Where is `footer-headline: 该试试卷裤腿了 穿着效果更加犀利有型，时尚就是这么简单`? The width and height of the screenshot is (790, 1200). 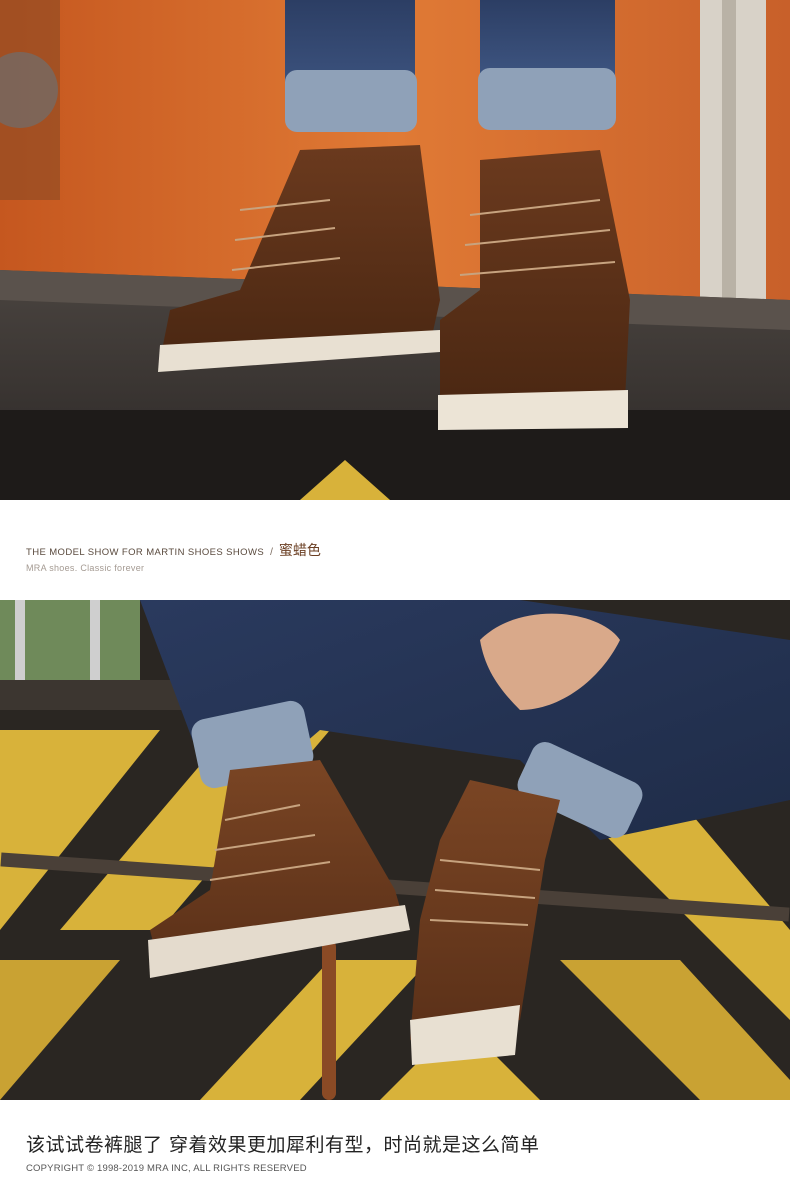 footer-headline: 该试试卷裤腿了 穿着效果更加犀利有型，时尚就是这么简单 is located at coordinates (283, 1145).